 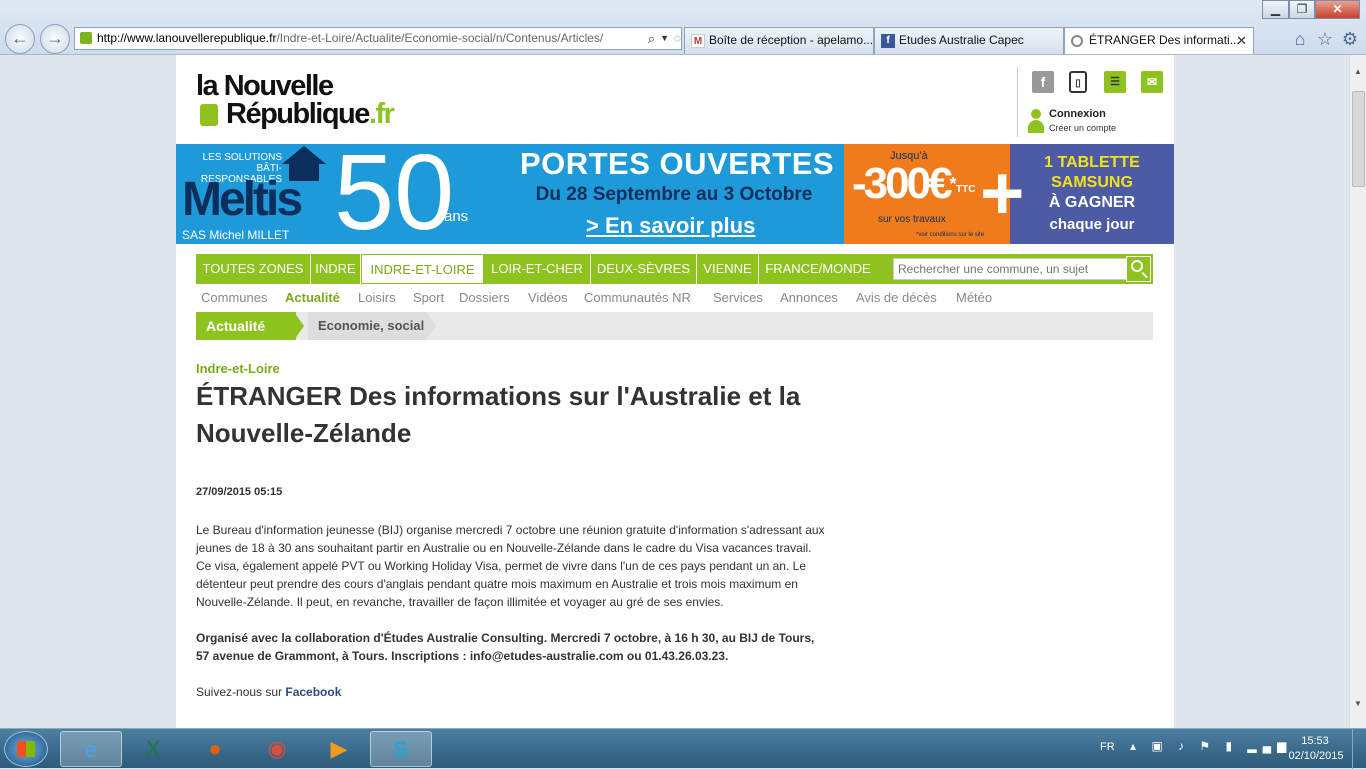 I want to click on media-player-icon: ▶, so click(x=339, y=748).